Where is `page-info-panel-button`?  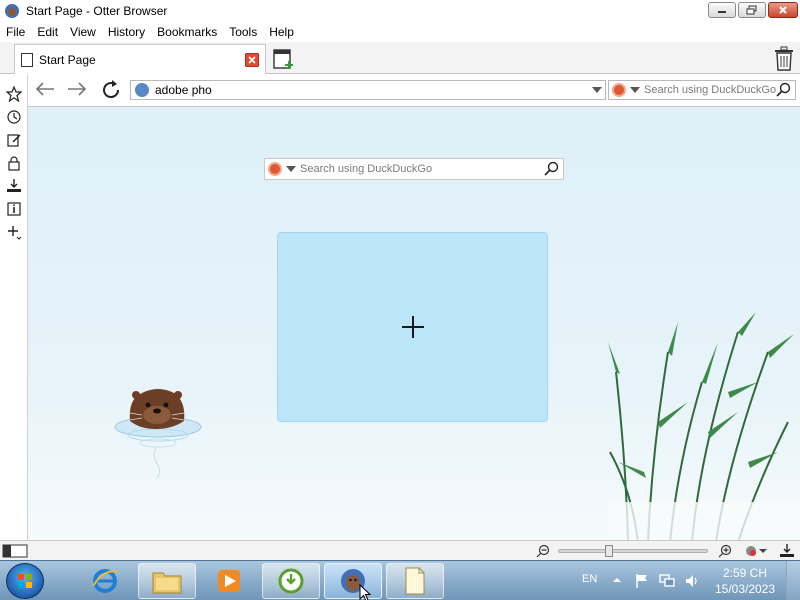
page-info-panel-button is located at coordinates (14, 209).